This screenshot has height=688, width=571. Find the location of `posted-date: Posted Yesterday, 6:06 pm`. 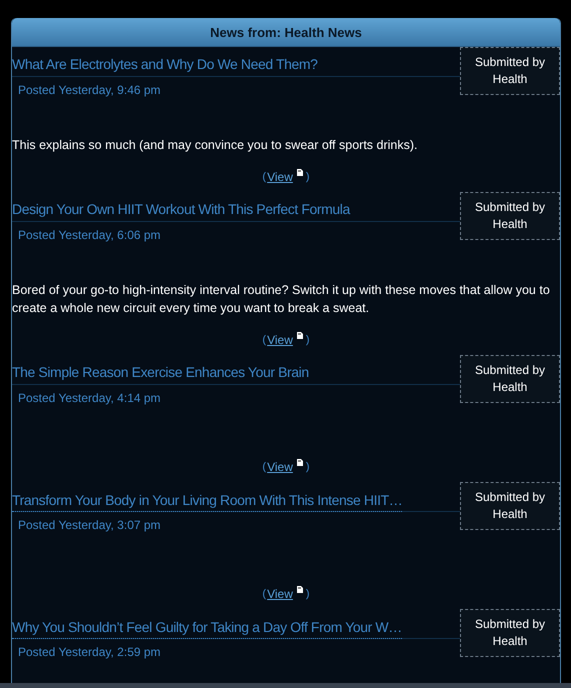

posted-date: Posted Yesterday, 6:06 pm is located at coordinates (89, 234).